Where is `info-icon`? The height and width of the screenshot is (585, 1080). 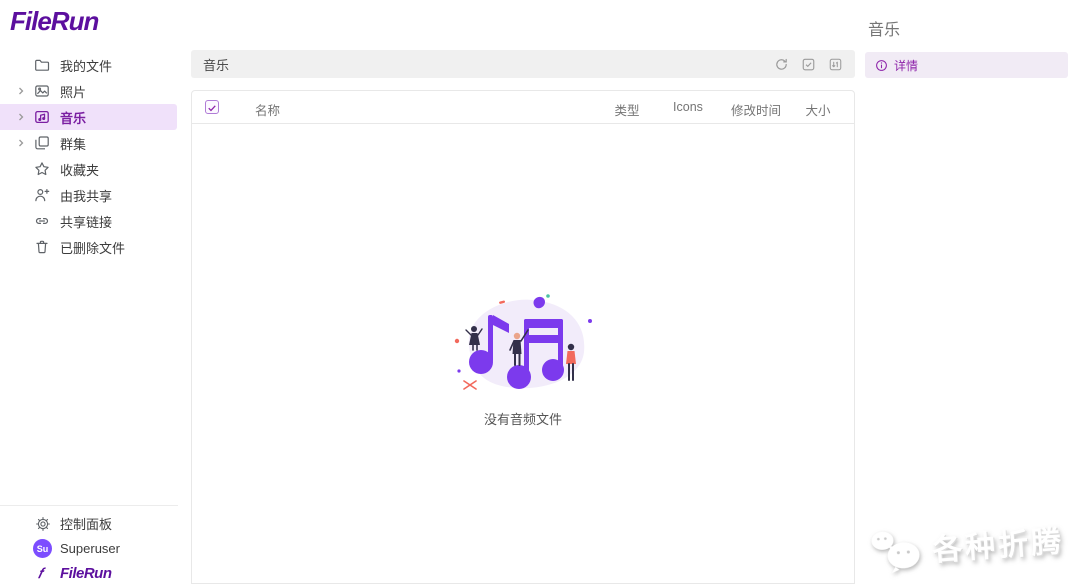
info-icon is located at coordinates (881, 65).